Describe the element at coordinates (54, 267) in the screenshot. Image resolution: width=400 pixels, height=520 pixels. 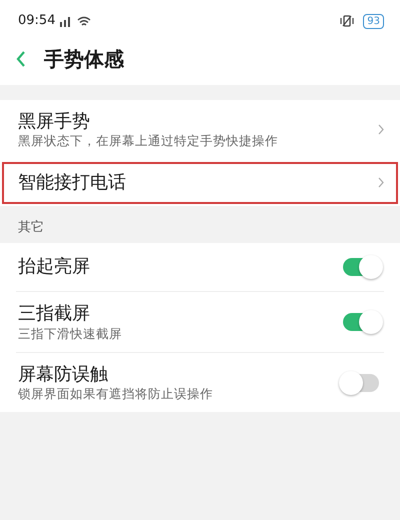
I see `item-title: 抬起亮屏` at that location.